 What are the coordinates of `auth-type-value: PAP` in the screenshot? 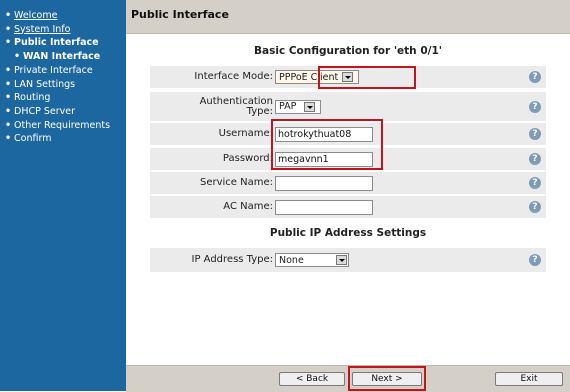 It's located at (288, 106).